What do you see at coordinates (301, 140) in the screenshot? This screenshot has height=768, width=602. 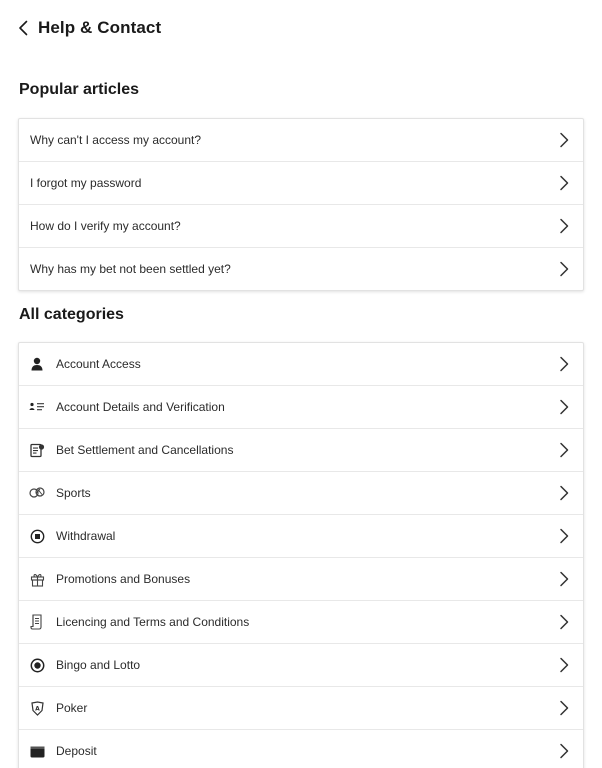 I see `popular-article-item: Why can't I access my account?` at bounding box center [301, 140].